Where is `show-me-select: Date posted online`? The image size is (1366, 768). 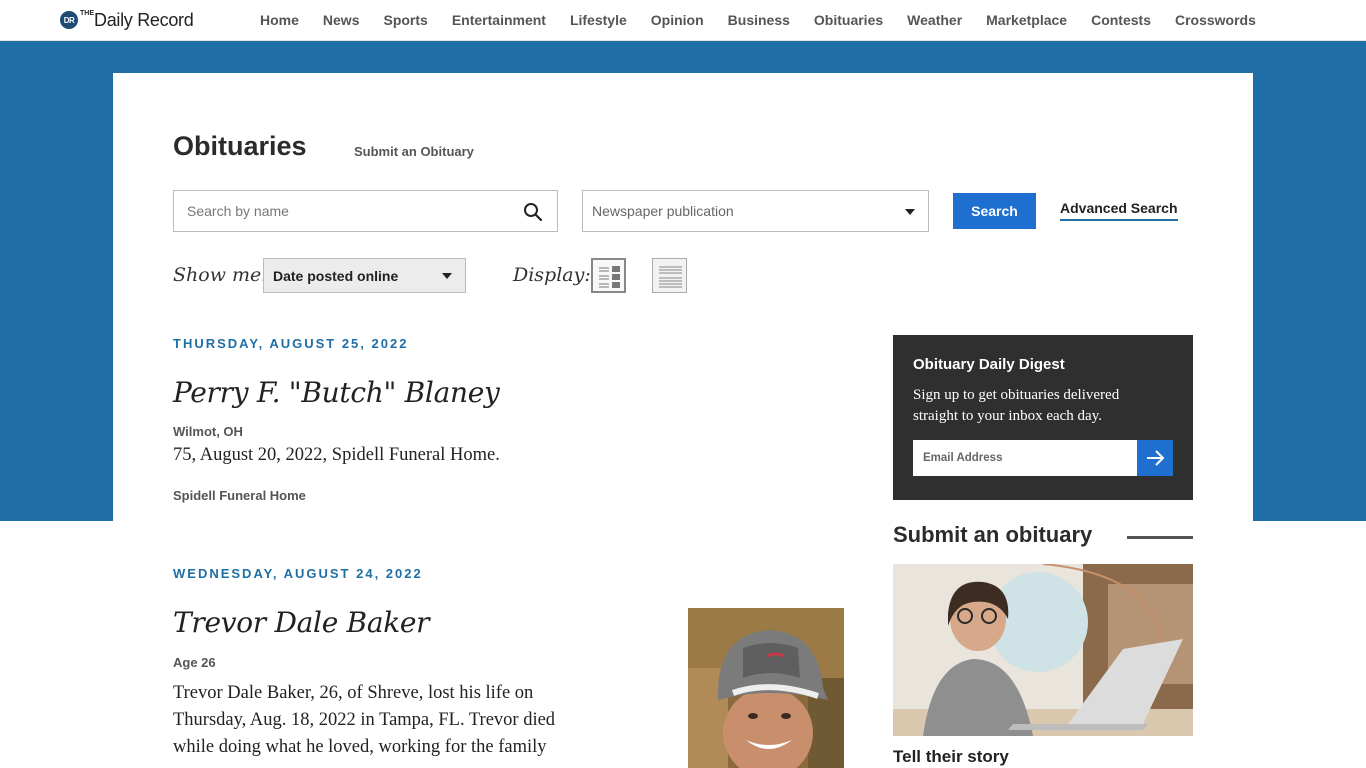 show-me-select: Date posted online is located at coordinates (364, 275).